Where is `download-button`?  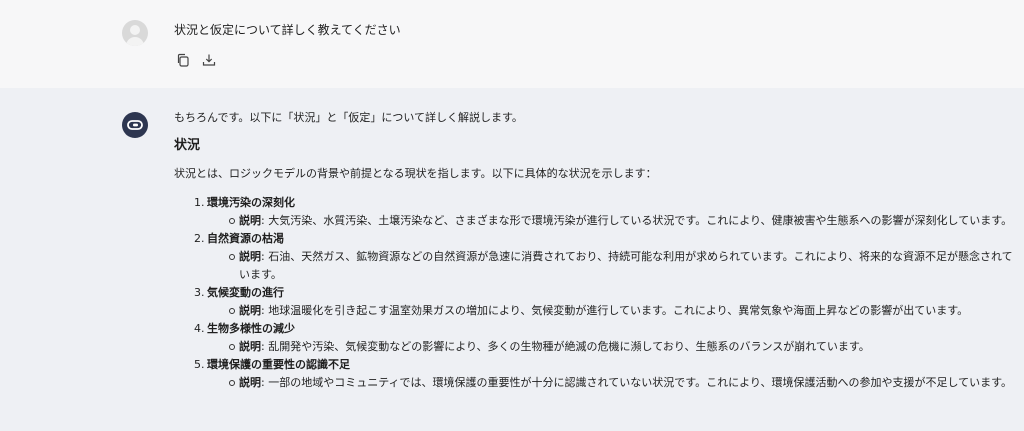
download-button is located at coordinates (209, 60).